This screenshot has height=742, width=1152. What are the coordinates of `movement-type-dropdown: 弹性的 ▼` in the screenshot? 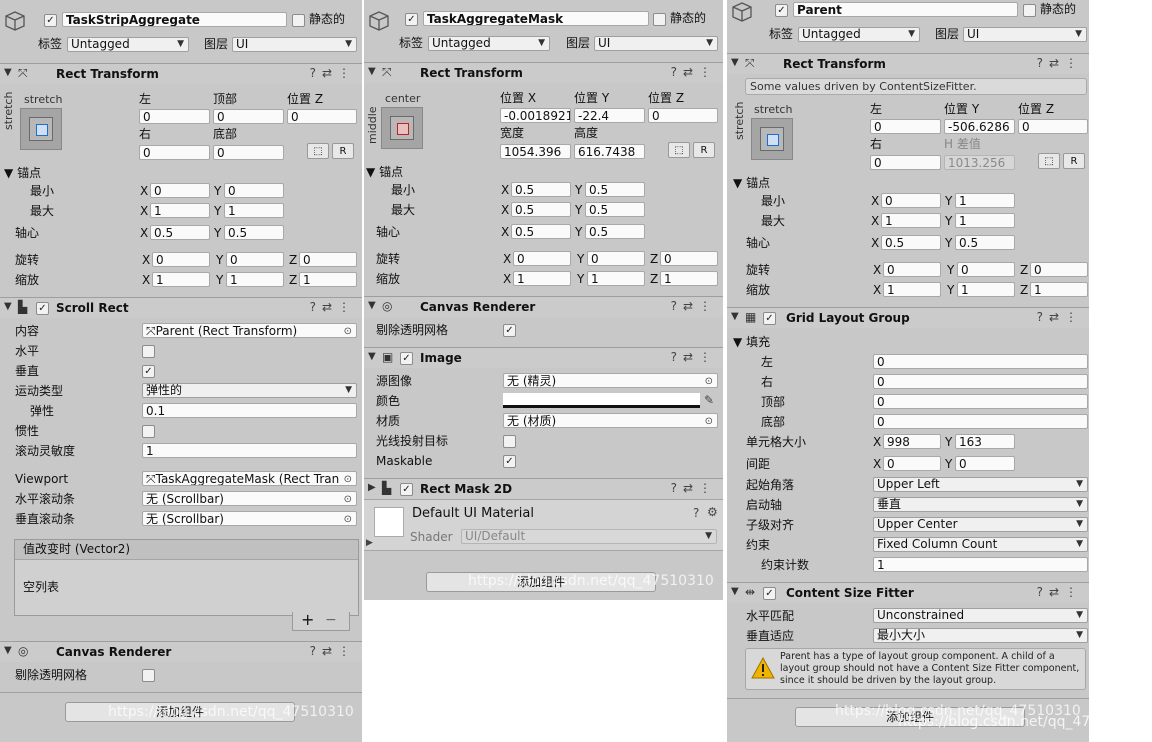 It's located at (249, 390).